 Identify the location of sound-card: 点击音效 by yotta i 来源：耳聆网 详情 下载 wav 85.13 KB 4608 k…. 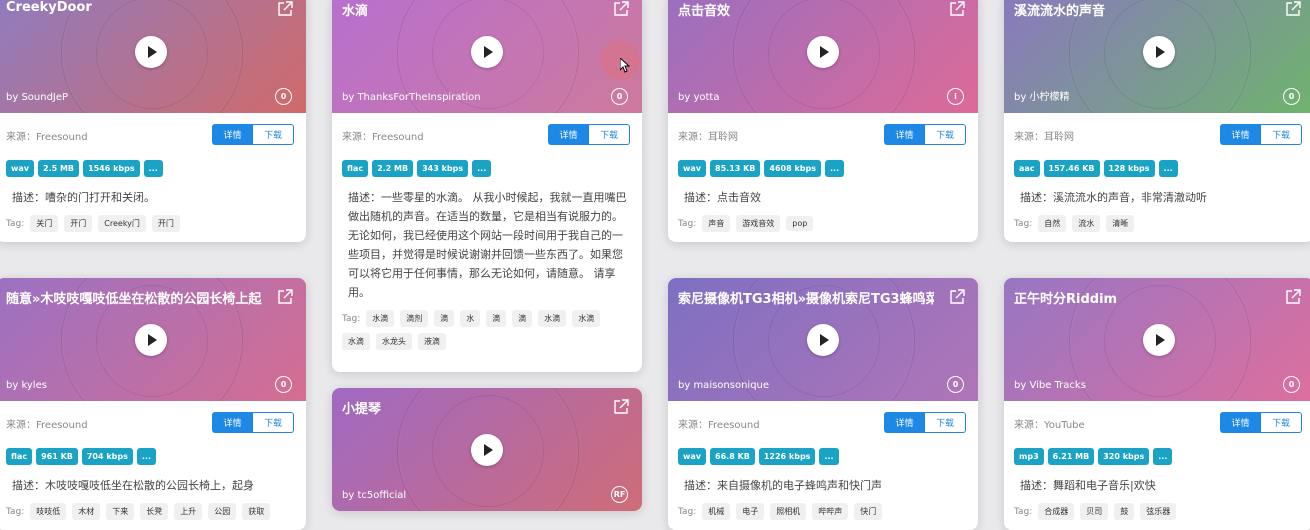
(823, 121).